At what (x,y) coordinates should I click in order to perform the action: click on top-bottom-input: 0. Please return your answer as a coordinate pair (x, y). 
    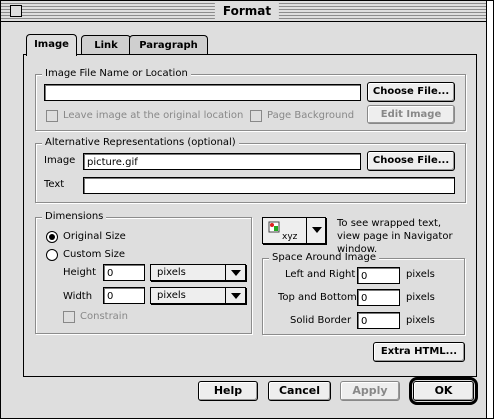
    Looking at the image, I should click on (378, 297).